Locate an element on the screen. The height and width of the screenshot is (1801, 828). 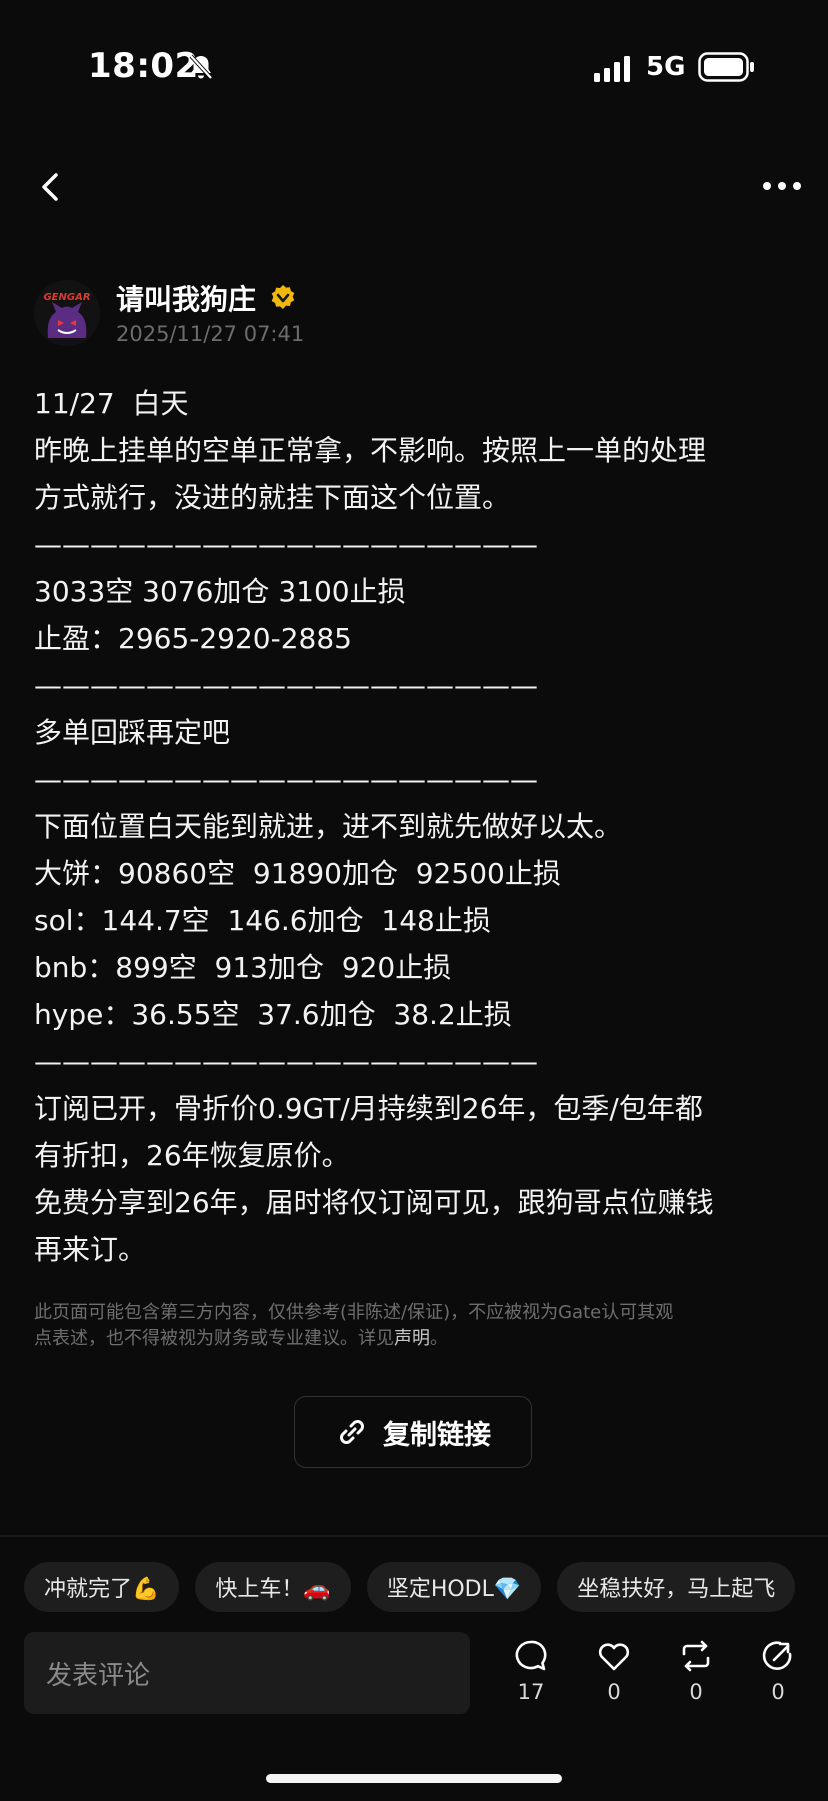
post-line: 再来订。 is located at coordinates (90, 1249).